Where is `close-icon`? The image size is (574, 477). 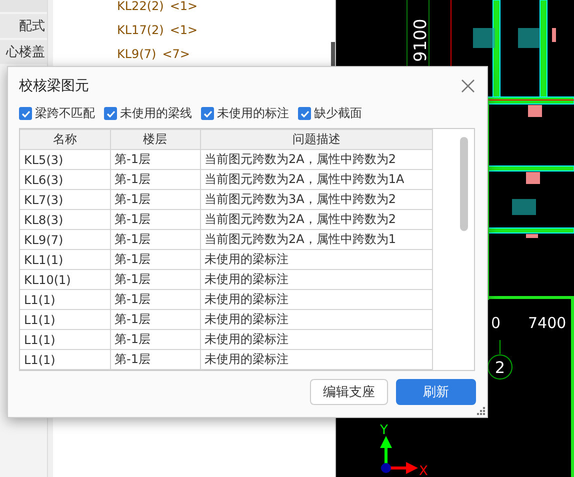
close-icon is located at coordinates (468, 86).